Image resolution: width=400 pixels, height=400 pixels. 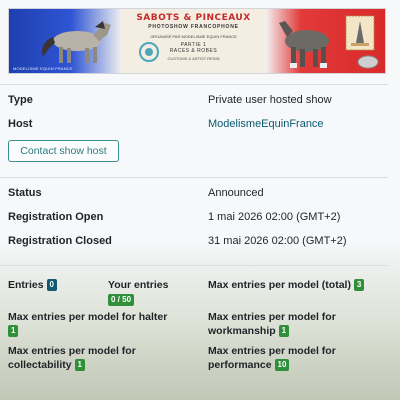 I want to click on your-entries-label: Your entries, so click(x=138, y=285).